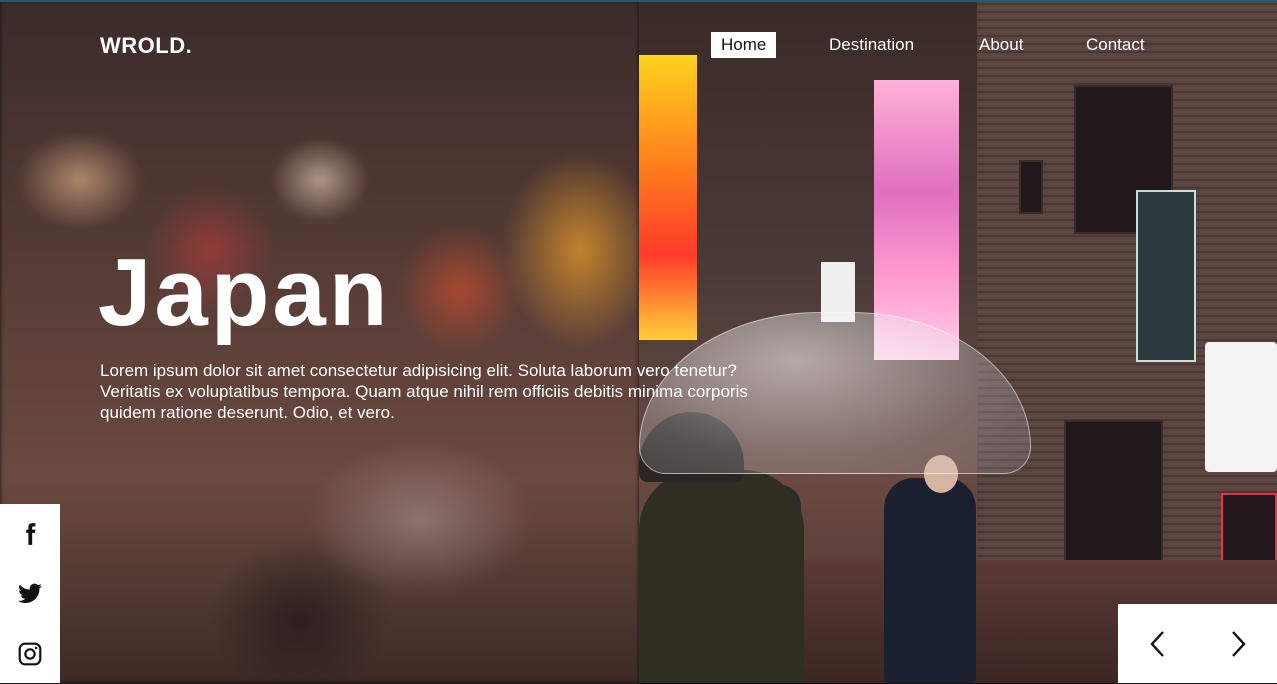 Image resolution: width=1277 pixels, height=684 pixels. I want to click on chevron-left-icon, so click(1156, 643).